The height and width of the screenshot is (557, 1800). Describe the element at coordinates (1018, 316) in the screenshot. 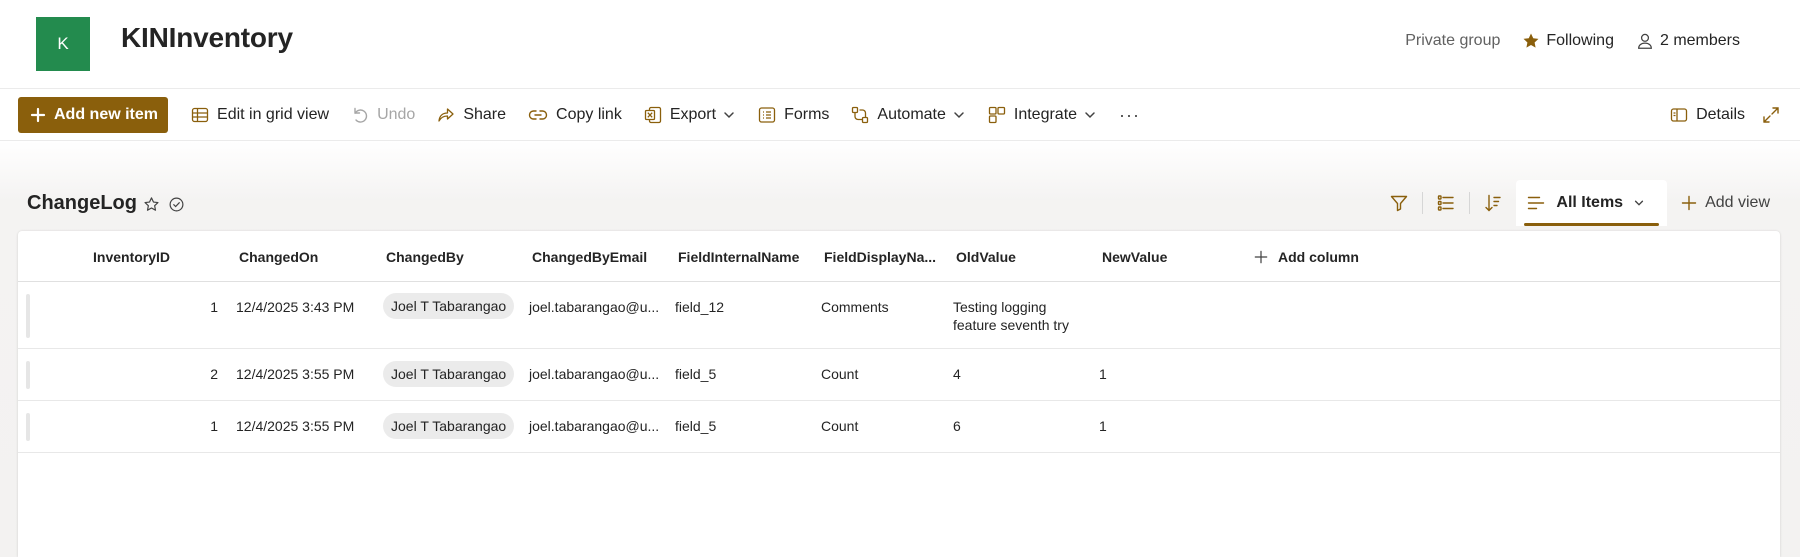

I see `cell-oldvalue: Testing logging feature seventh try` at that location.